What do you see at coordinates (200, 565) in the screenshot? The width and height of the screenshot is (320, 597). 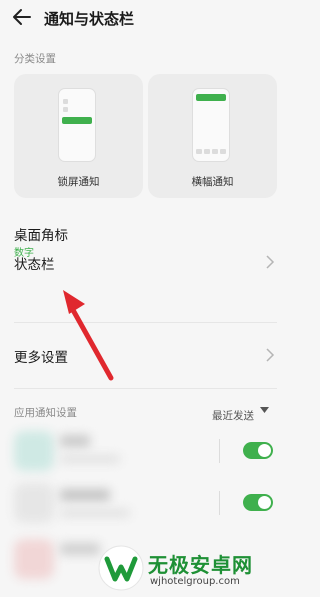 I see `watermark-brand: 无极安卓网` at bounding box center [200, 565].